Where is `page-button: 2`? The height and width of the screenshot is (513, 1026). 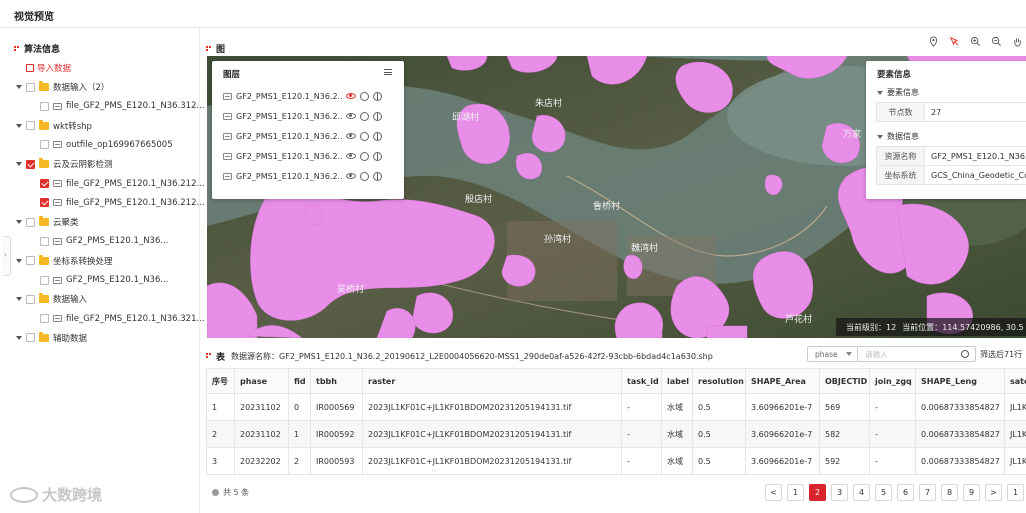 page-button: 2 is located at coordinates (817, 492).